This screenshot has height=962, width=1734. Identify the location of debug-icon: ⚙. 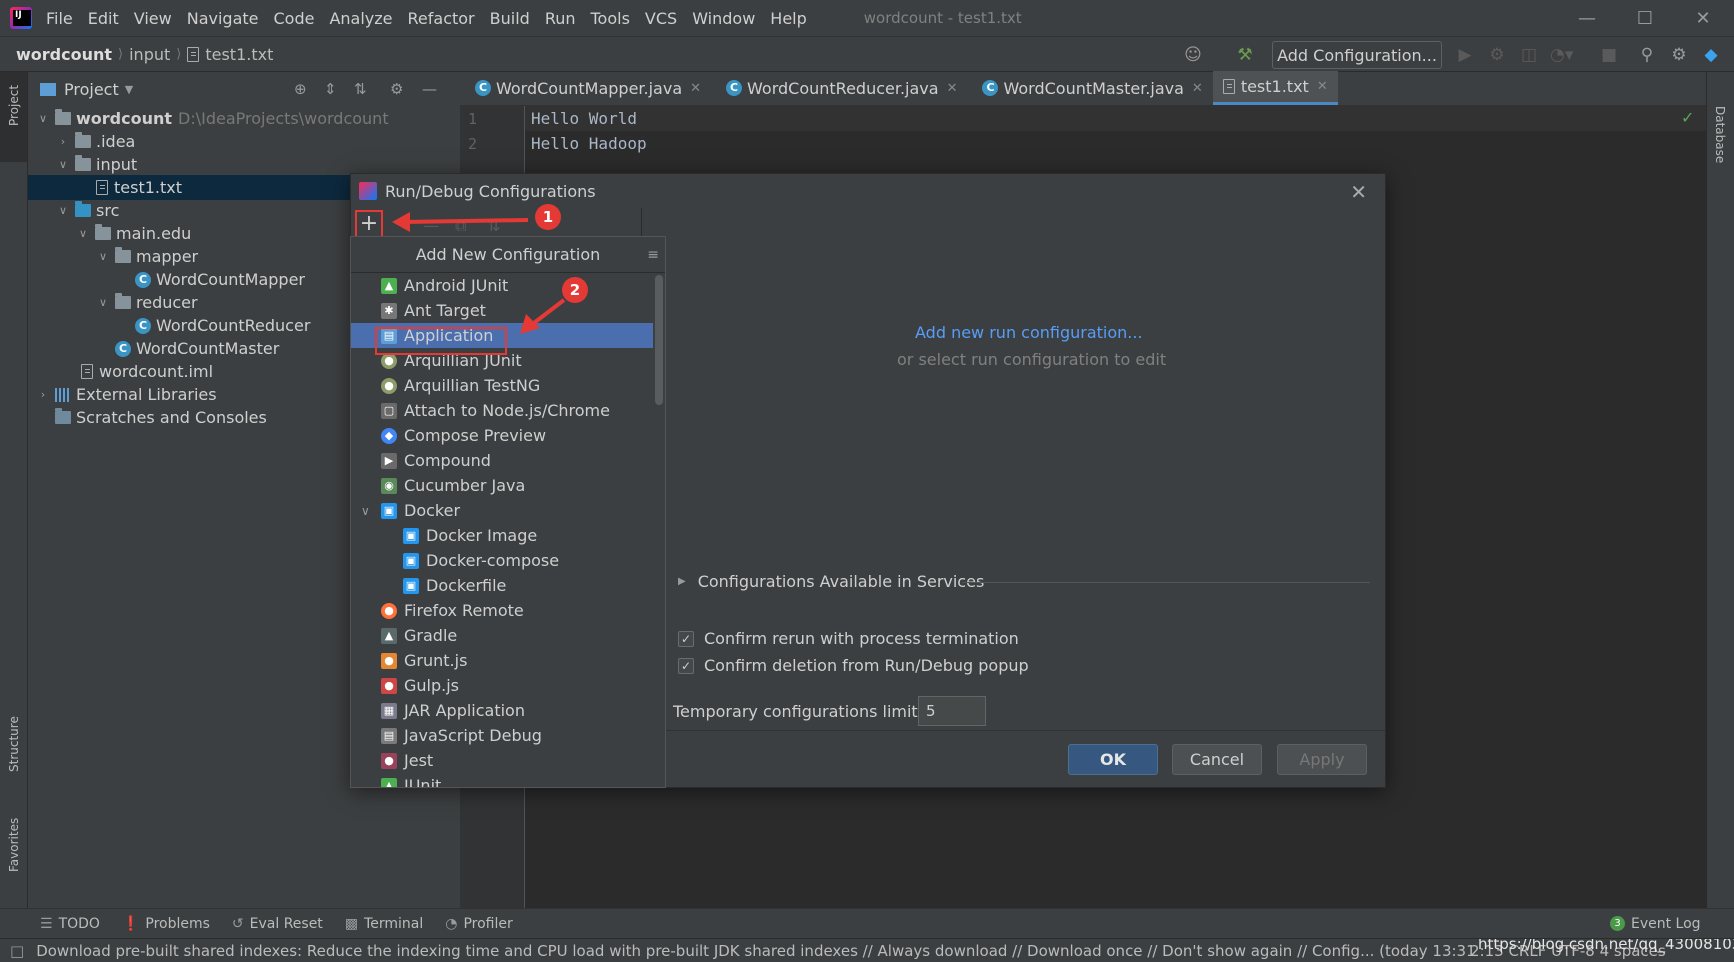
(1497, 55).